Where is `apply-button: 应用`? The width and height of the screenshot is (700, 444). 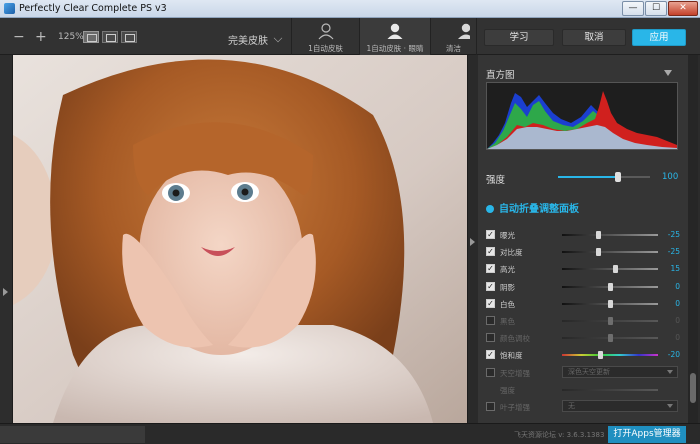
apply-button: 应用 is located at coordinates (659, 37).